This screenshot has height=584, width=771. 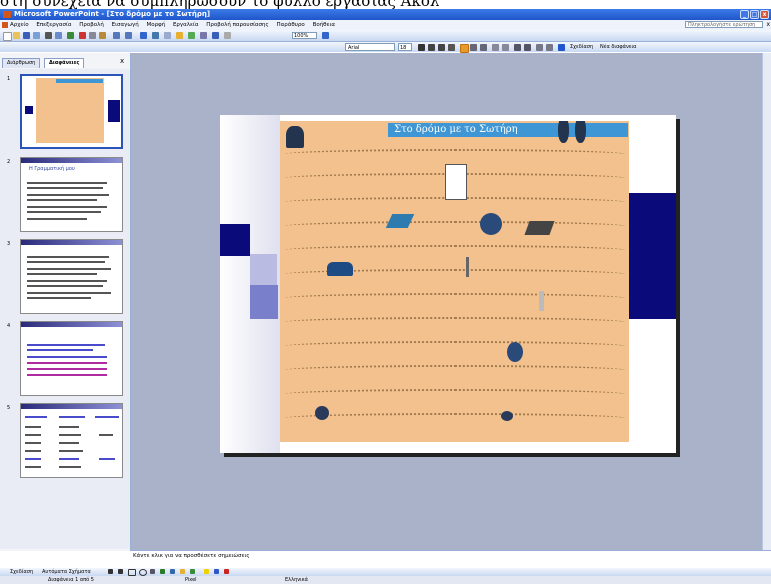 I want to click on close-button: x, so click(x=764, y=14).